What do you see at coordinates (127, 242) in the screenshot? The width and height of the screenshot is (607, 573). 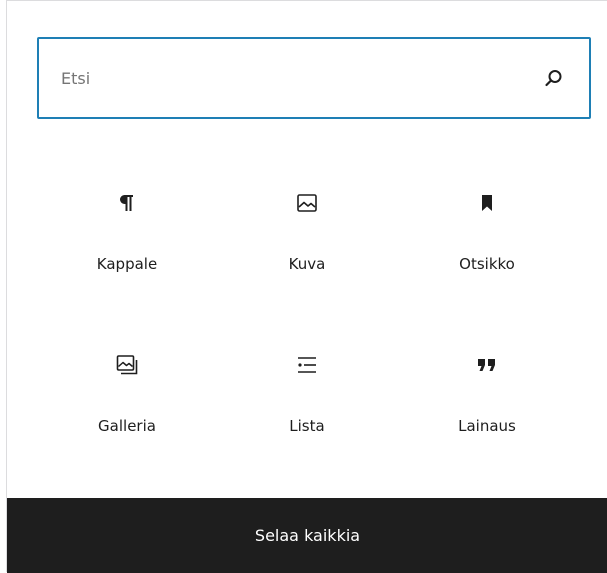 I see `block-item-paragraph: Kappale` at bounding box center [127, 242].